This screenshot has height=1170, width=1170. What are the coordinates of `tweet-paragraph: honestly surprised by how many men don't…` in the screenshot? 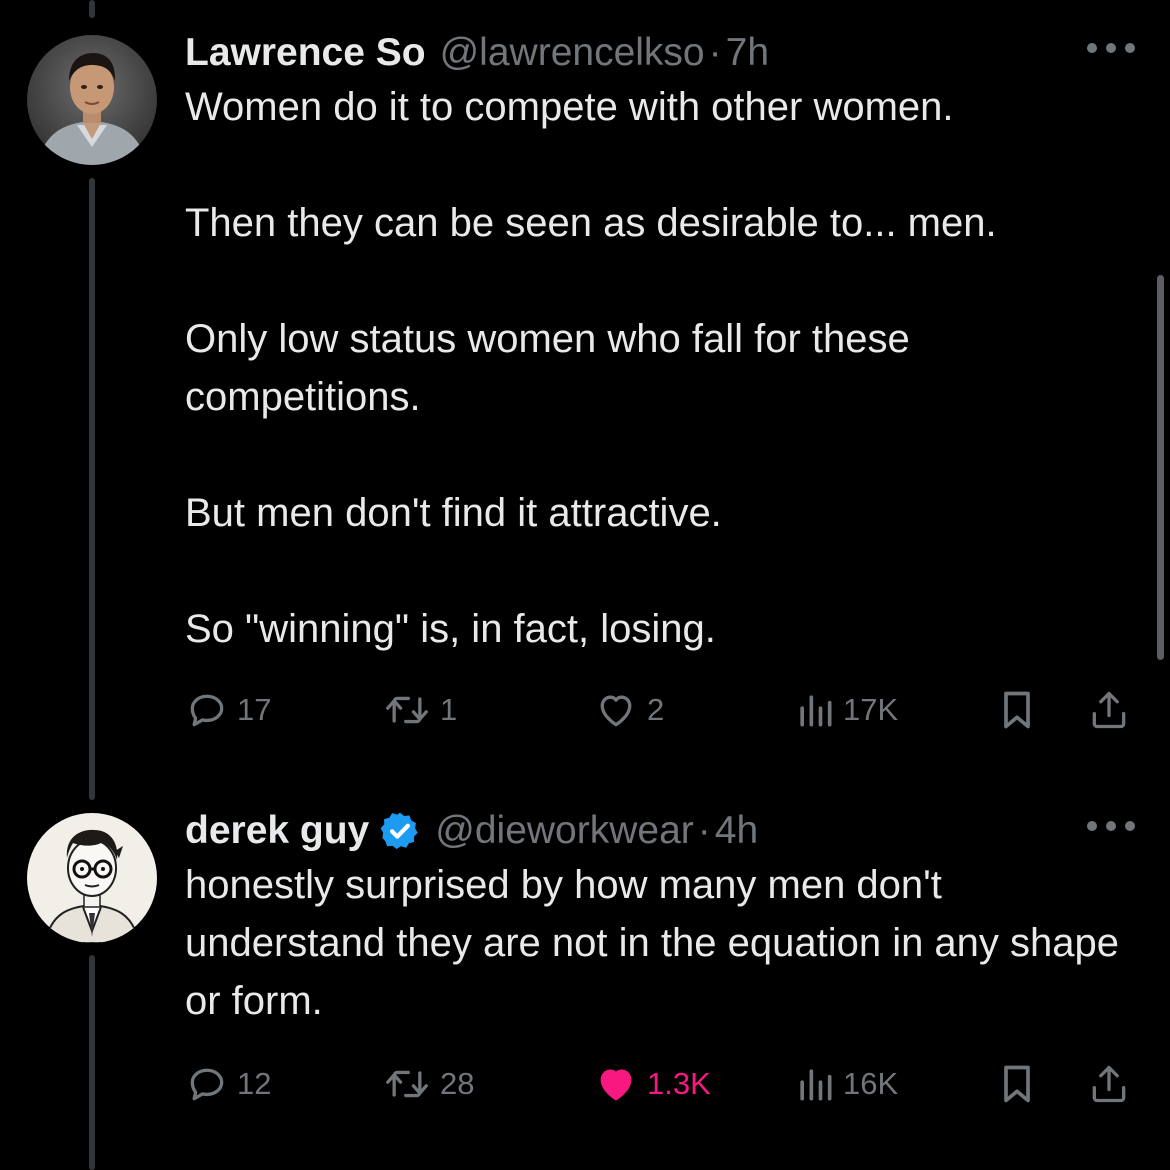 It's located at (652, 943).